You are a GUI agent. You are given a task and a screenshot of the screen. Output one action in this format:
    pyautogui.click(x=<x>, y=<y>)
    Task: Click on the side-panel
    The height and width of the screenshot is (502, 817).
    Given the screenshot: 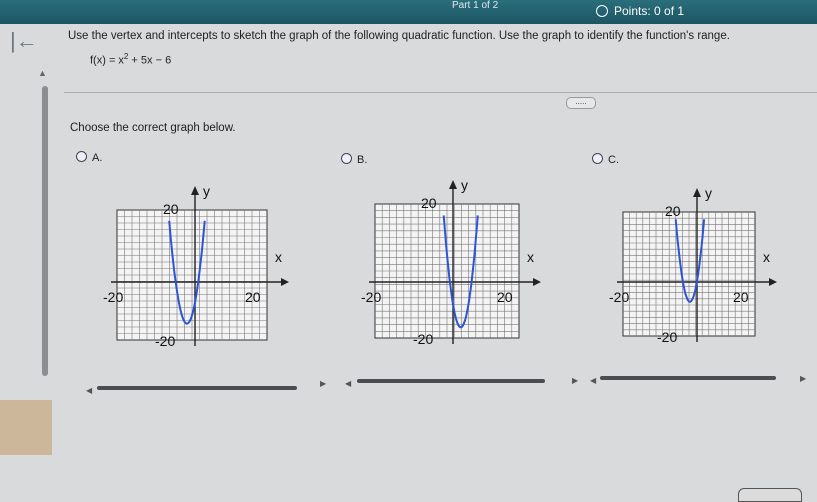 What is the action you would take?
    pyautogui.click(x=26, y=427)
    